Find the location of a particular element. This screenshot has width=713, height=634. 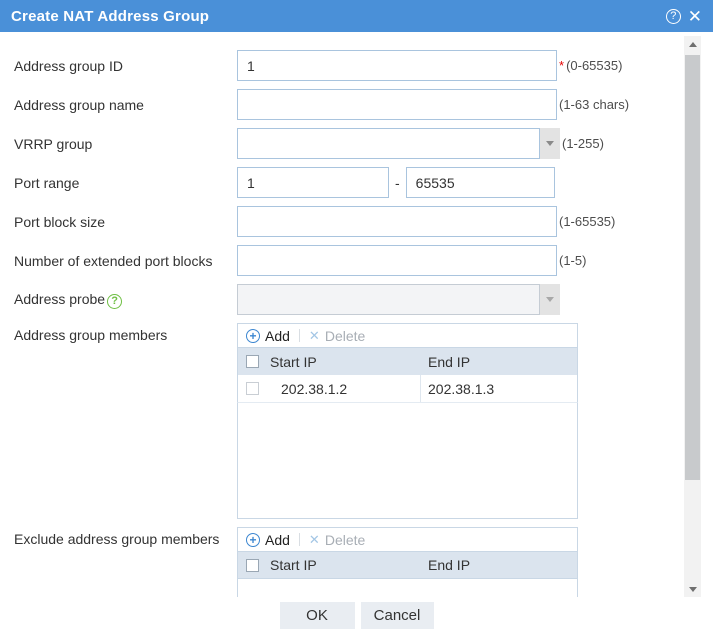

vrrp-group-label: VRRP group is located at coordinates (53, 143).